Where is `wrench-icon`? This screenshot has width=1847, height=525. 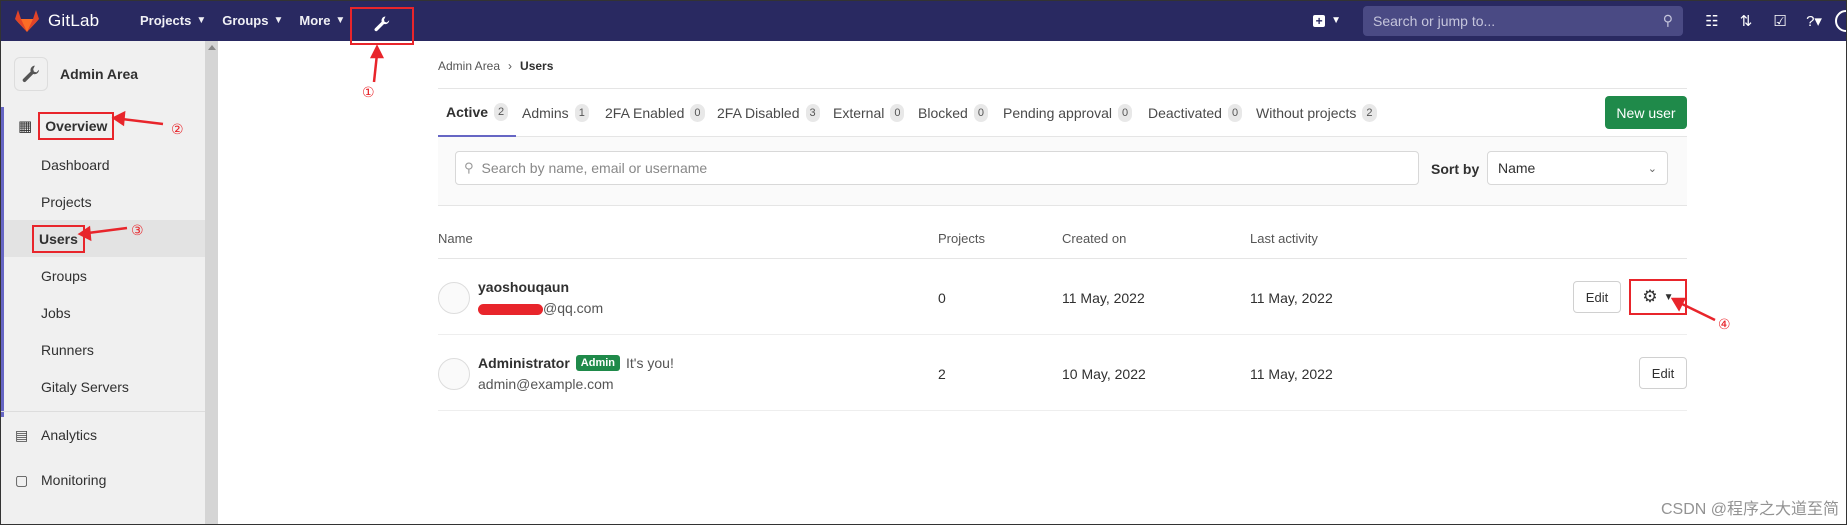
wrench-icon is located at coordinates (382, 26).